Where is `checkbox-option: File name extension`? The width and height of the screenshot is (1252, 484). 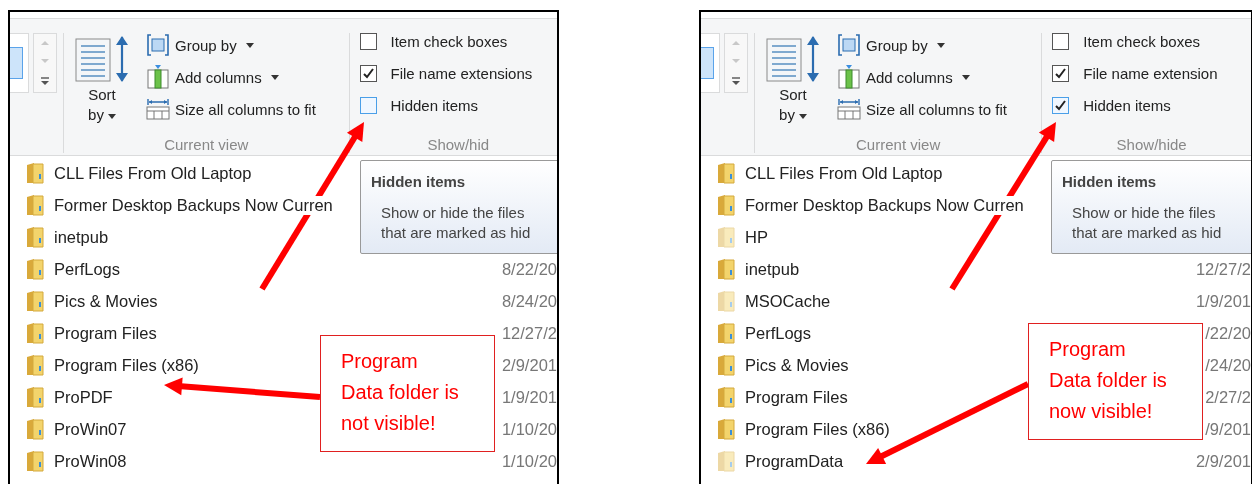 checkbox-option: File name extension is located at coordinates (1151, 73).